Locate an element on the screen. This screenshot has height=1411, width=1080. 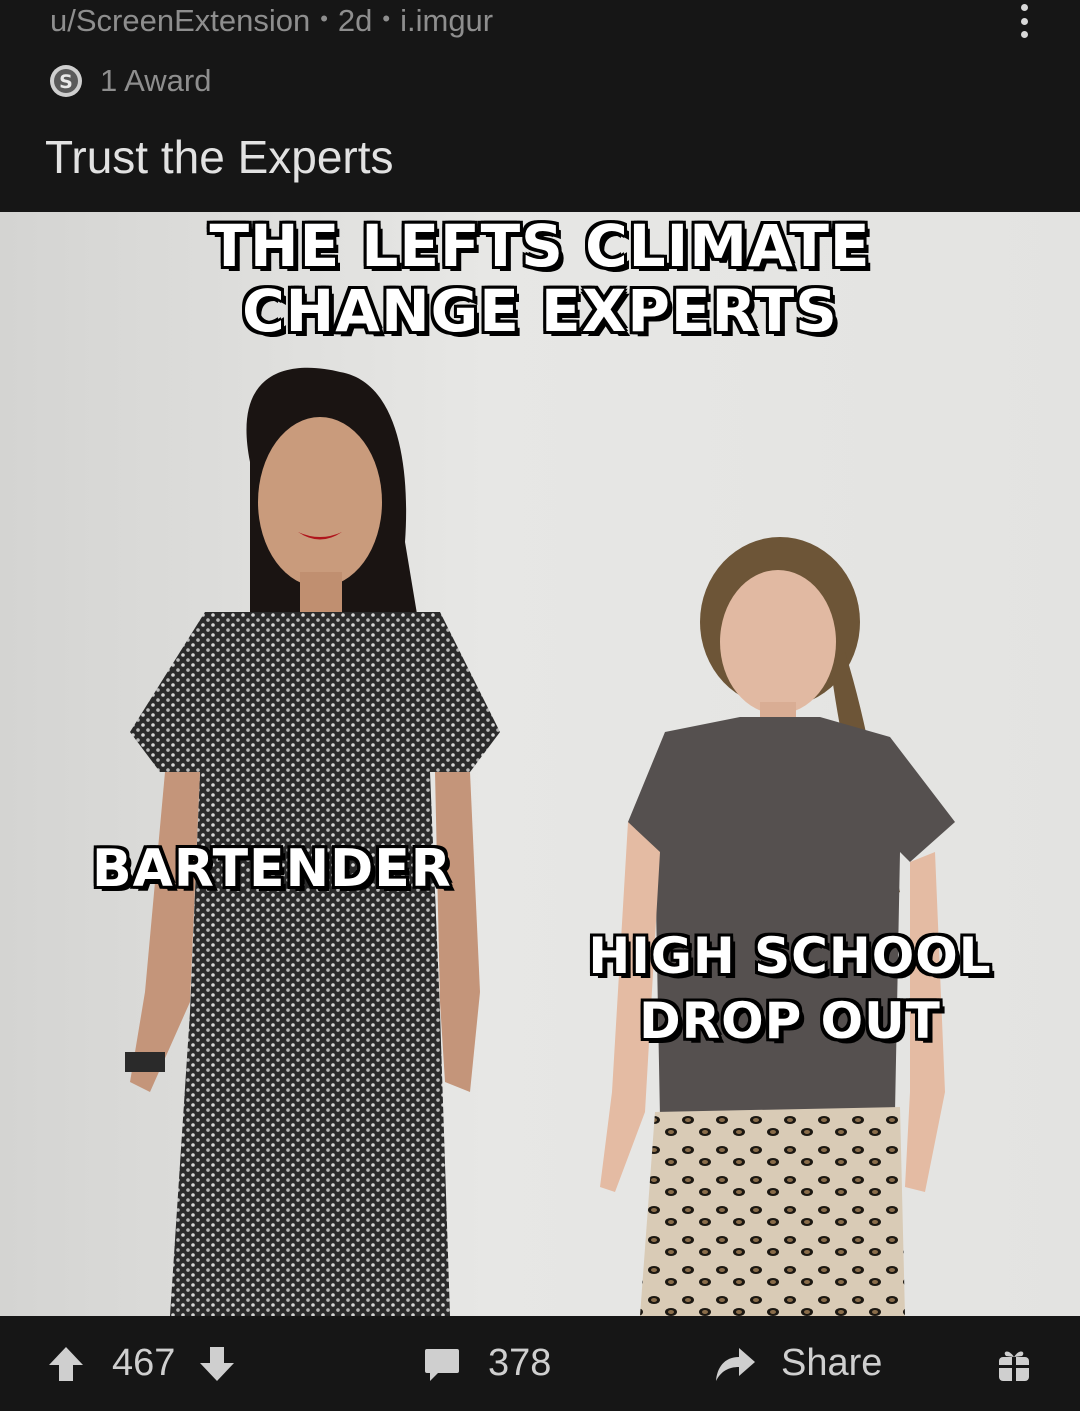
gift-award-button is located at coordinates (1014, 1363).